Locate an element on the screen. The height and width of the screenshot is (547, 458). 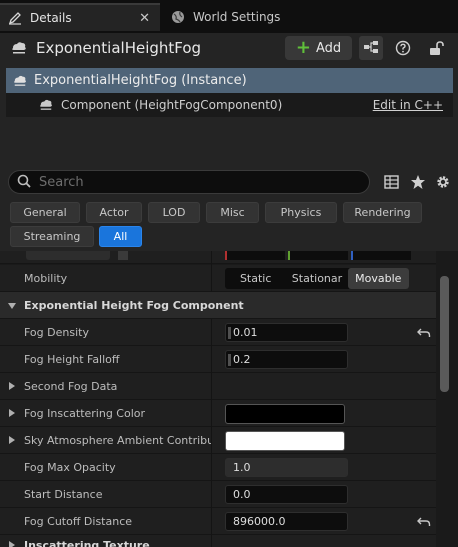
filter-misc: Misc is located at coordinates (232, 212).